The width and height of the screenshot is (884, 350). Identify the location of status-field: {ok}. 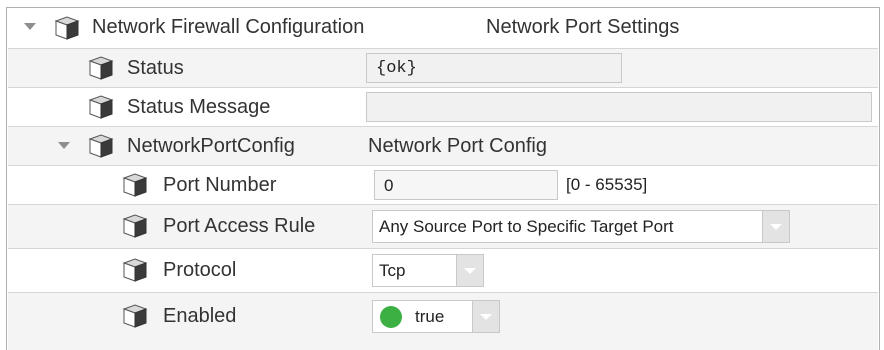
(494, 68).